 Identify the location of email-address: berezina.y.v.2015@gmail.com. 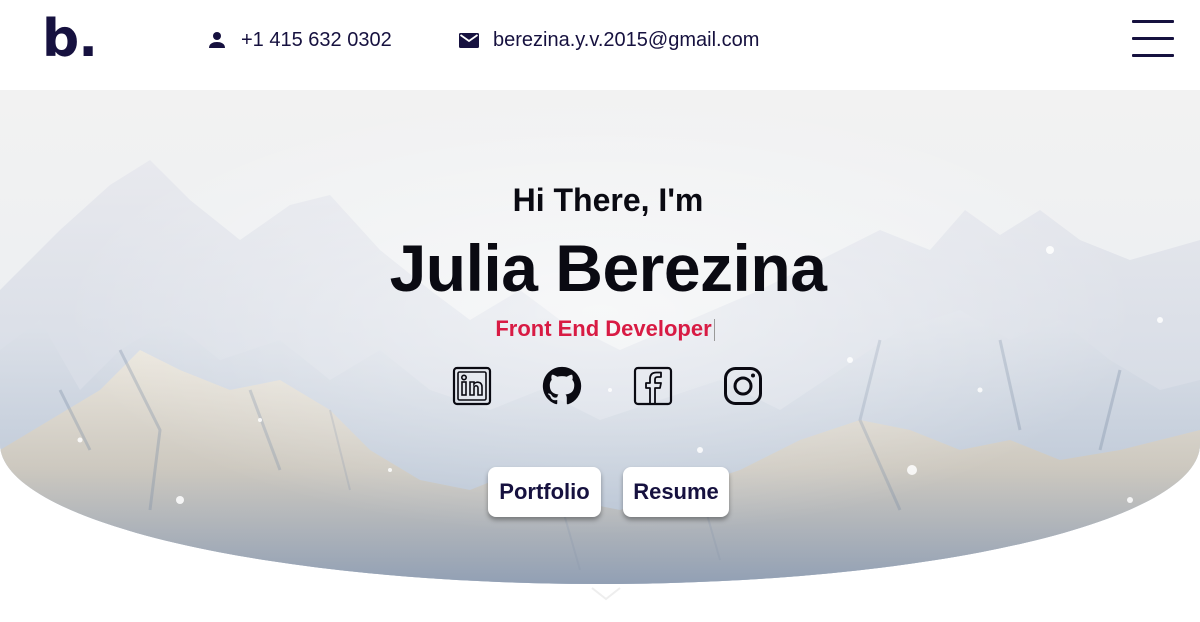
(626, 39).